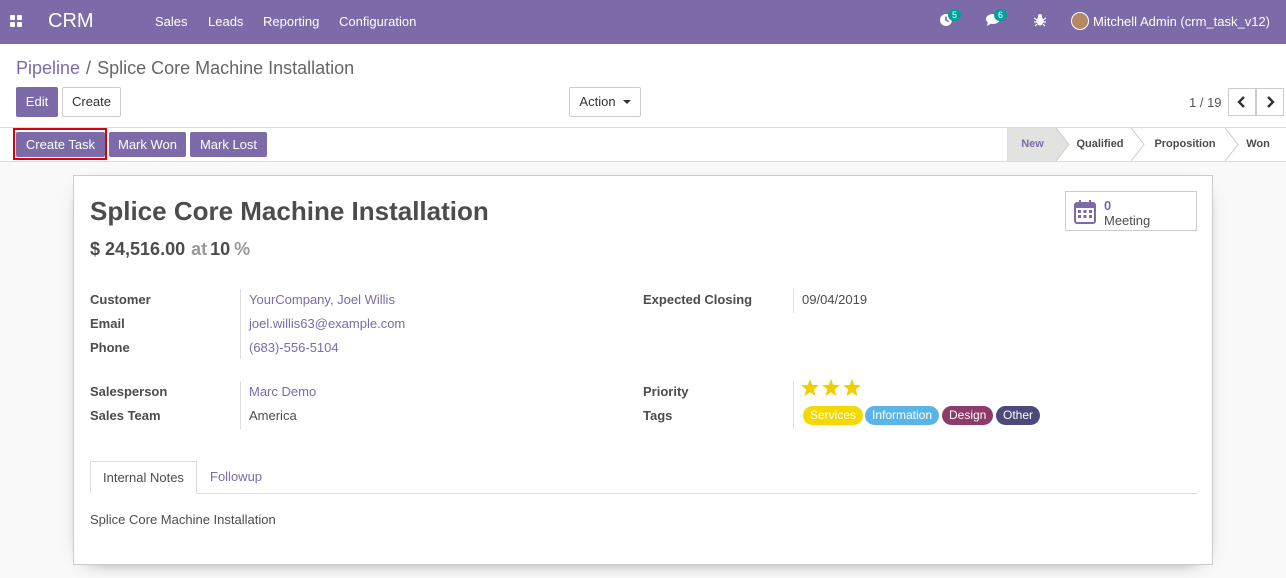 The image size is (1286, 578). Describe the element at coordinates (129, 391) in the screenshot. I see `salesperson-label: Salesperson` at that location.